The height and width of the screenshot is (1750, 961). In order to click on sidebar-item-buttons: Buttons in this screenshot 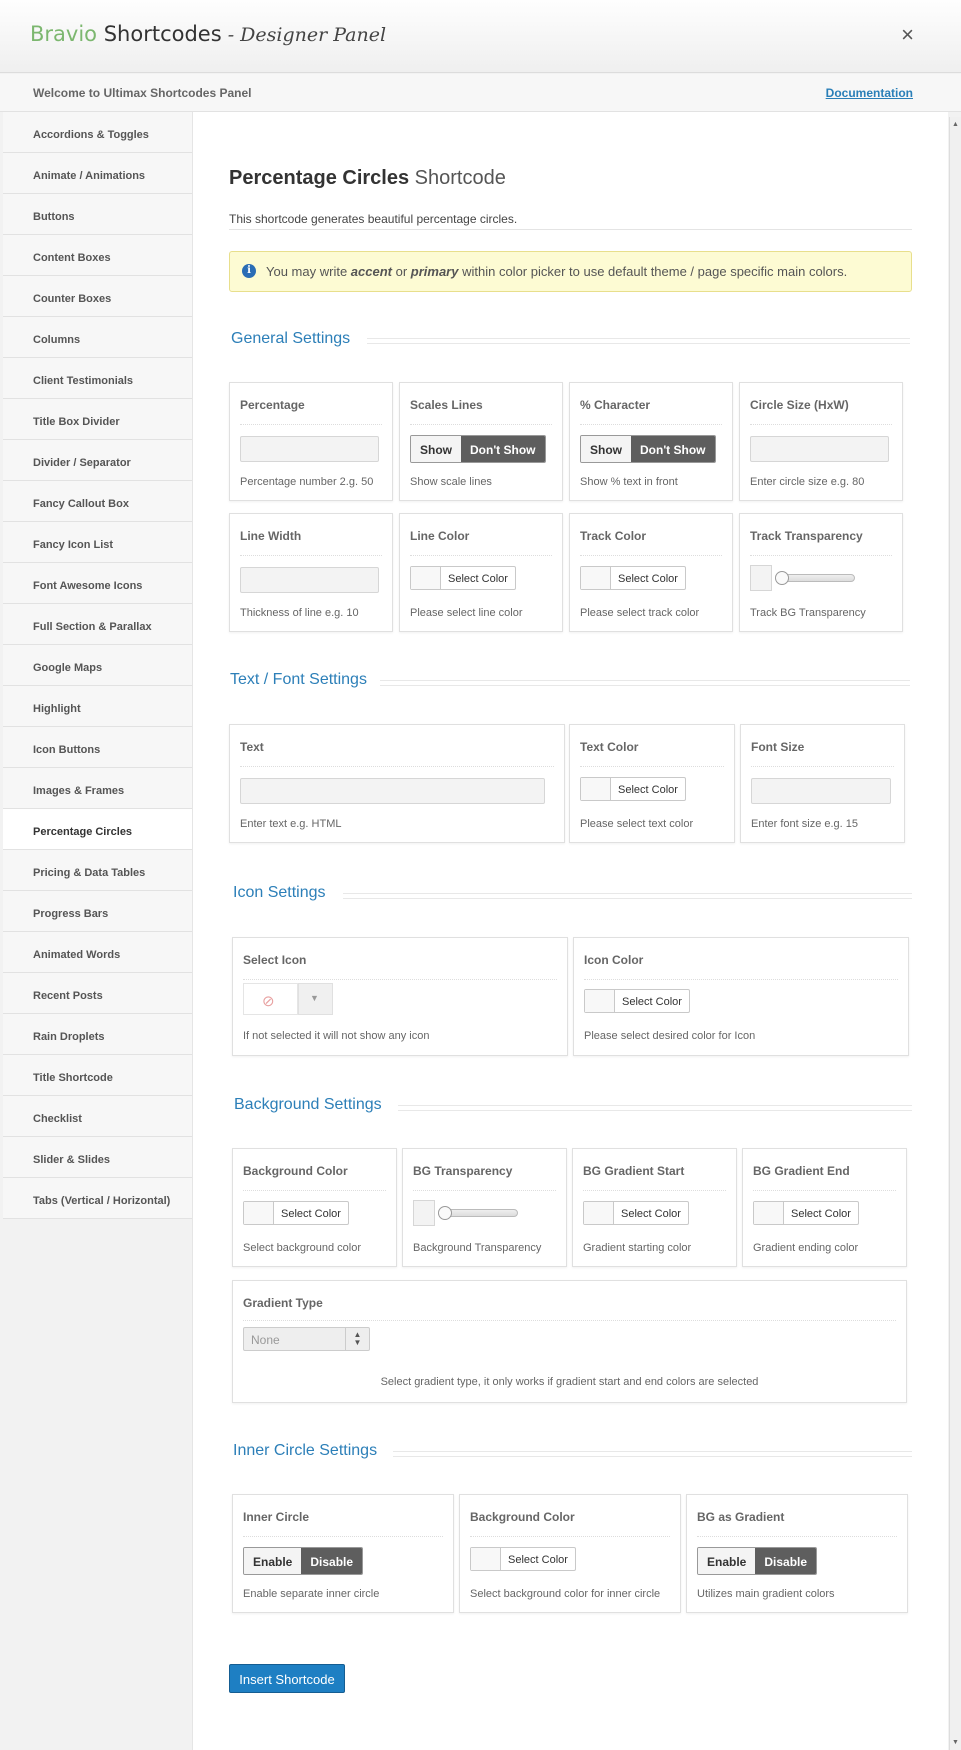, I will do `click(97, 214)`.